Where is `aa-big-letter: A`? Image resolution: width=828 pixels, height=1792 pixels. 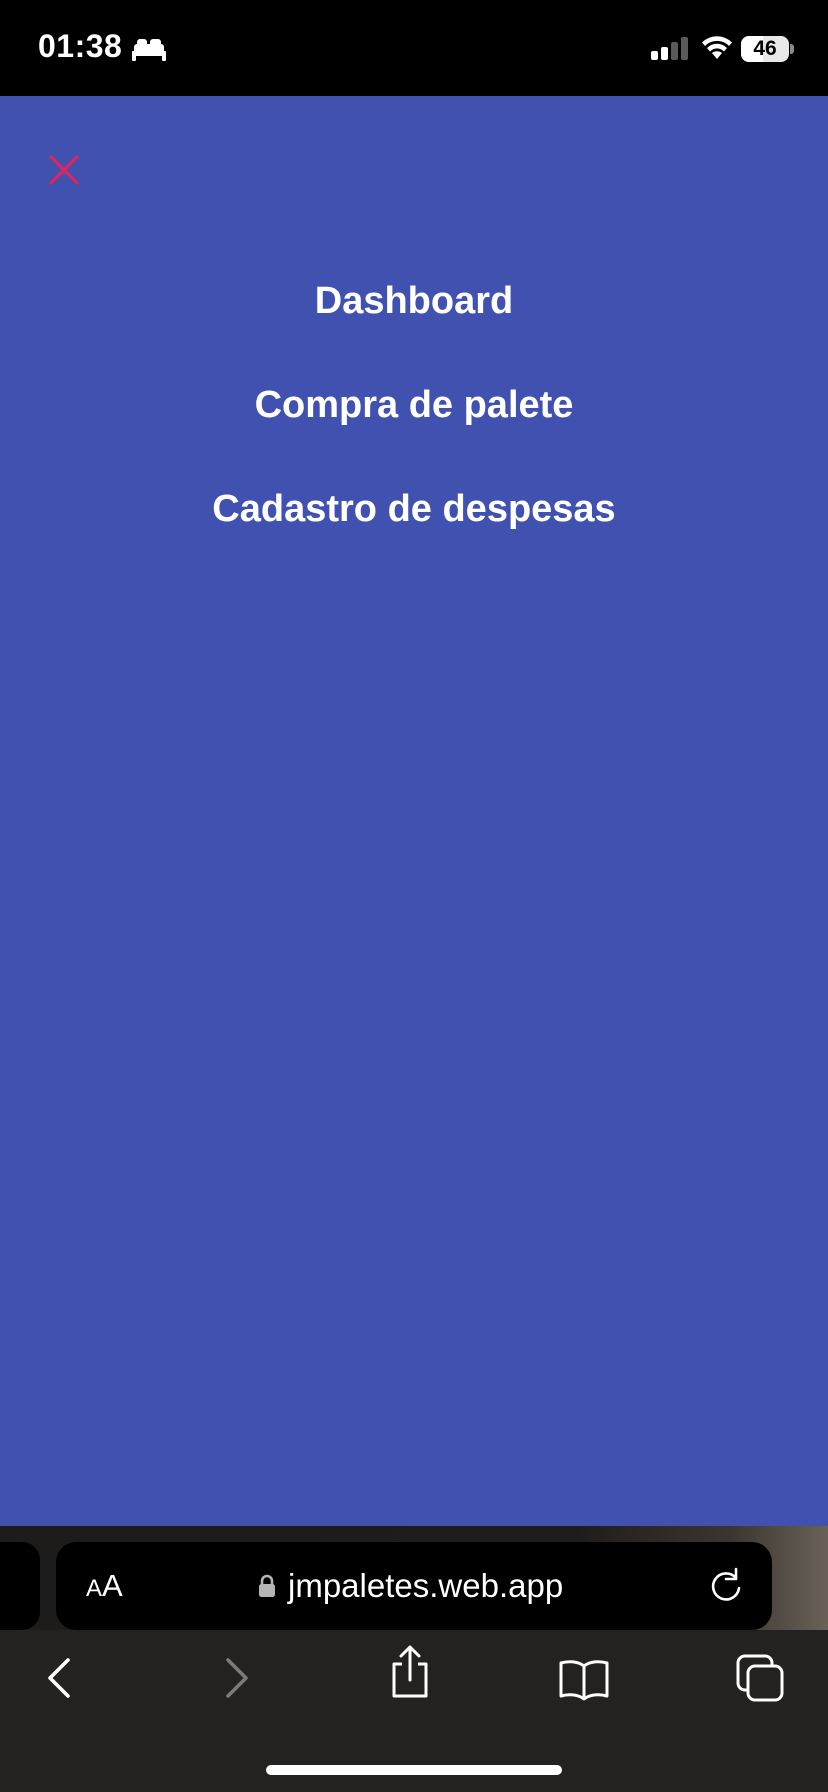 aa-big-letter: A is located at coordinates (112, 1585).